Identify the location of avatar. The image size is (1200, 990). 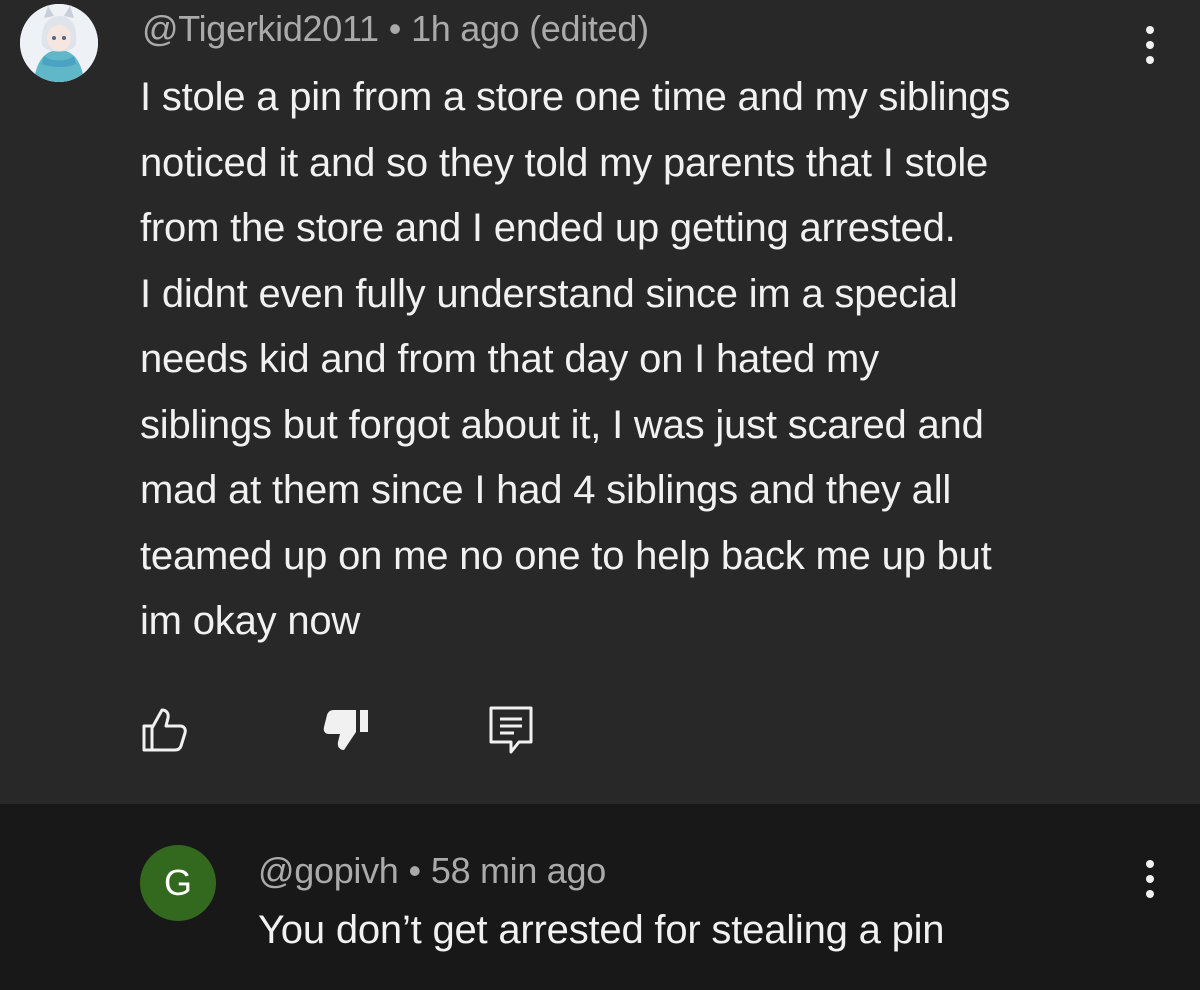
(59, 43).